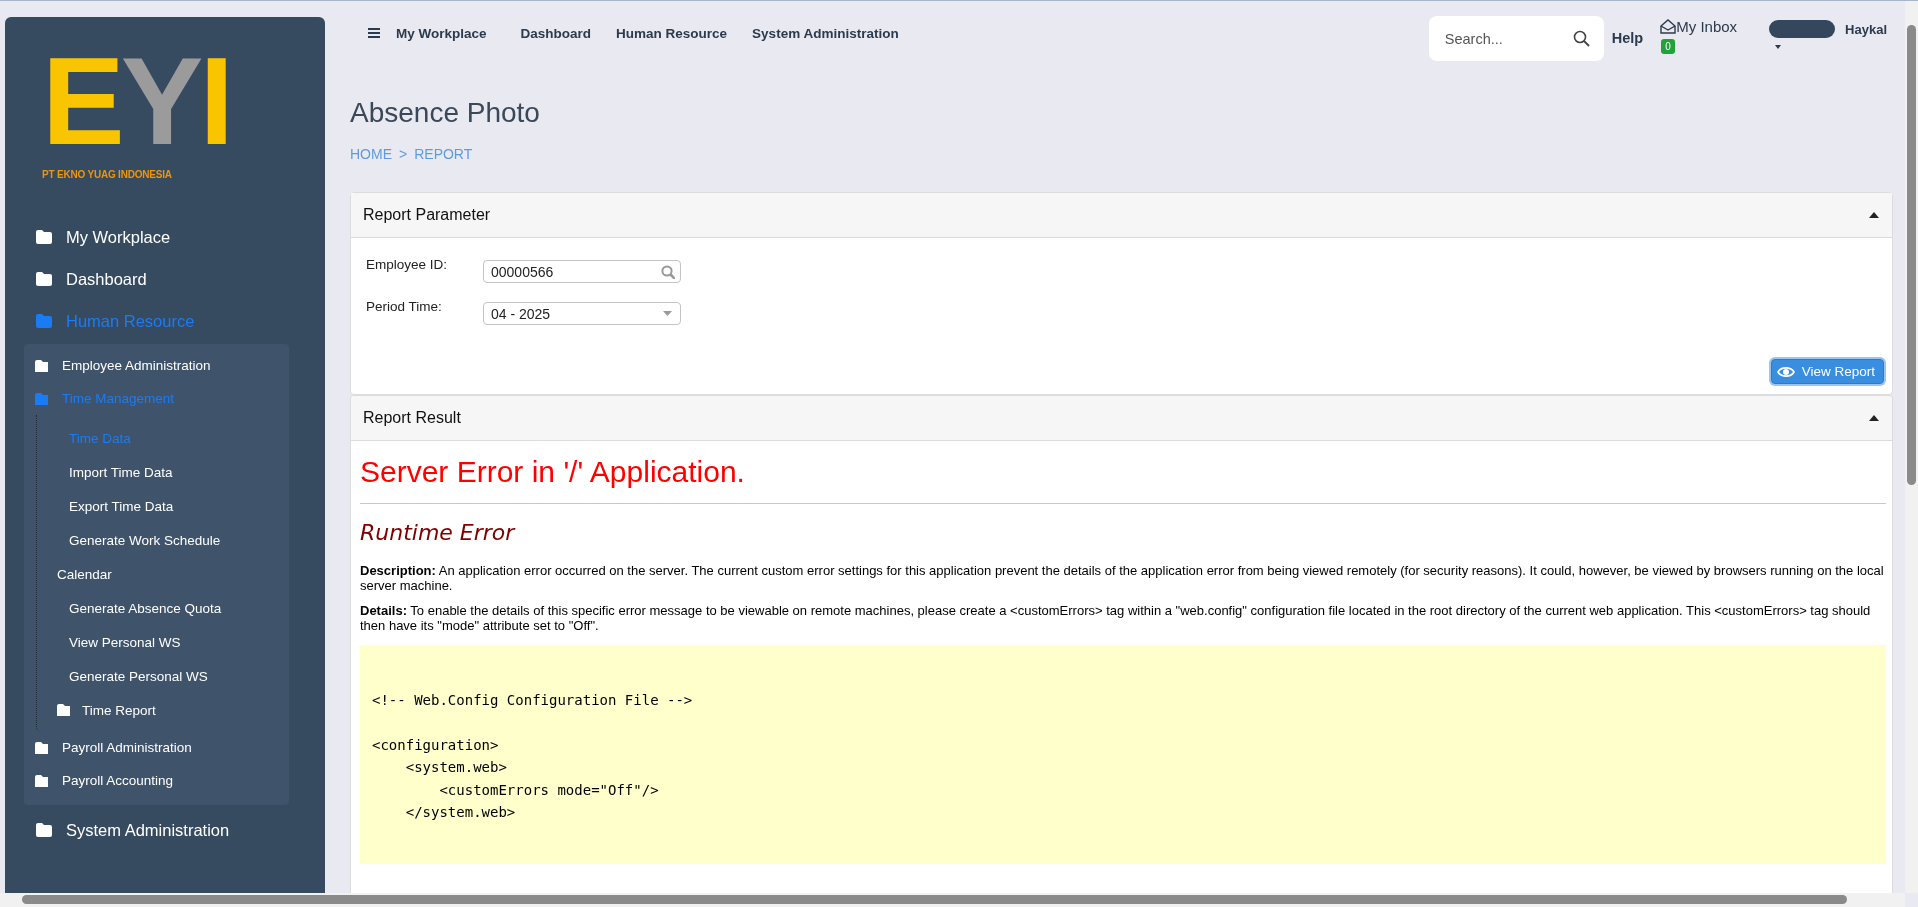 The image size is (1918, 907). What do you see at coordinates (549, 790) in the screenshot?
I see `code-line: <customErrors mode="Off"/>` at bounding box center [549, 790].